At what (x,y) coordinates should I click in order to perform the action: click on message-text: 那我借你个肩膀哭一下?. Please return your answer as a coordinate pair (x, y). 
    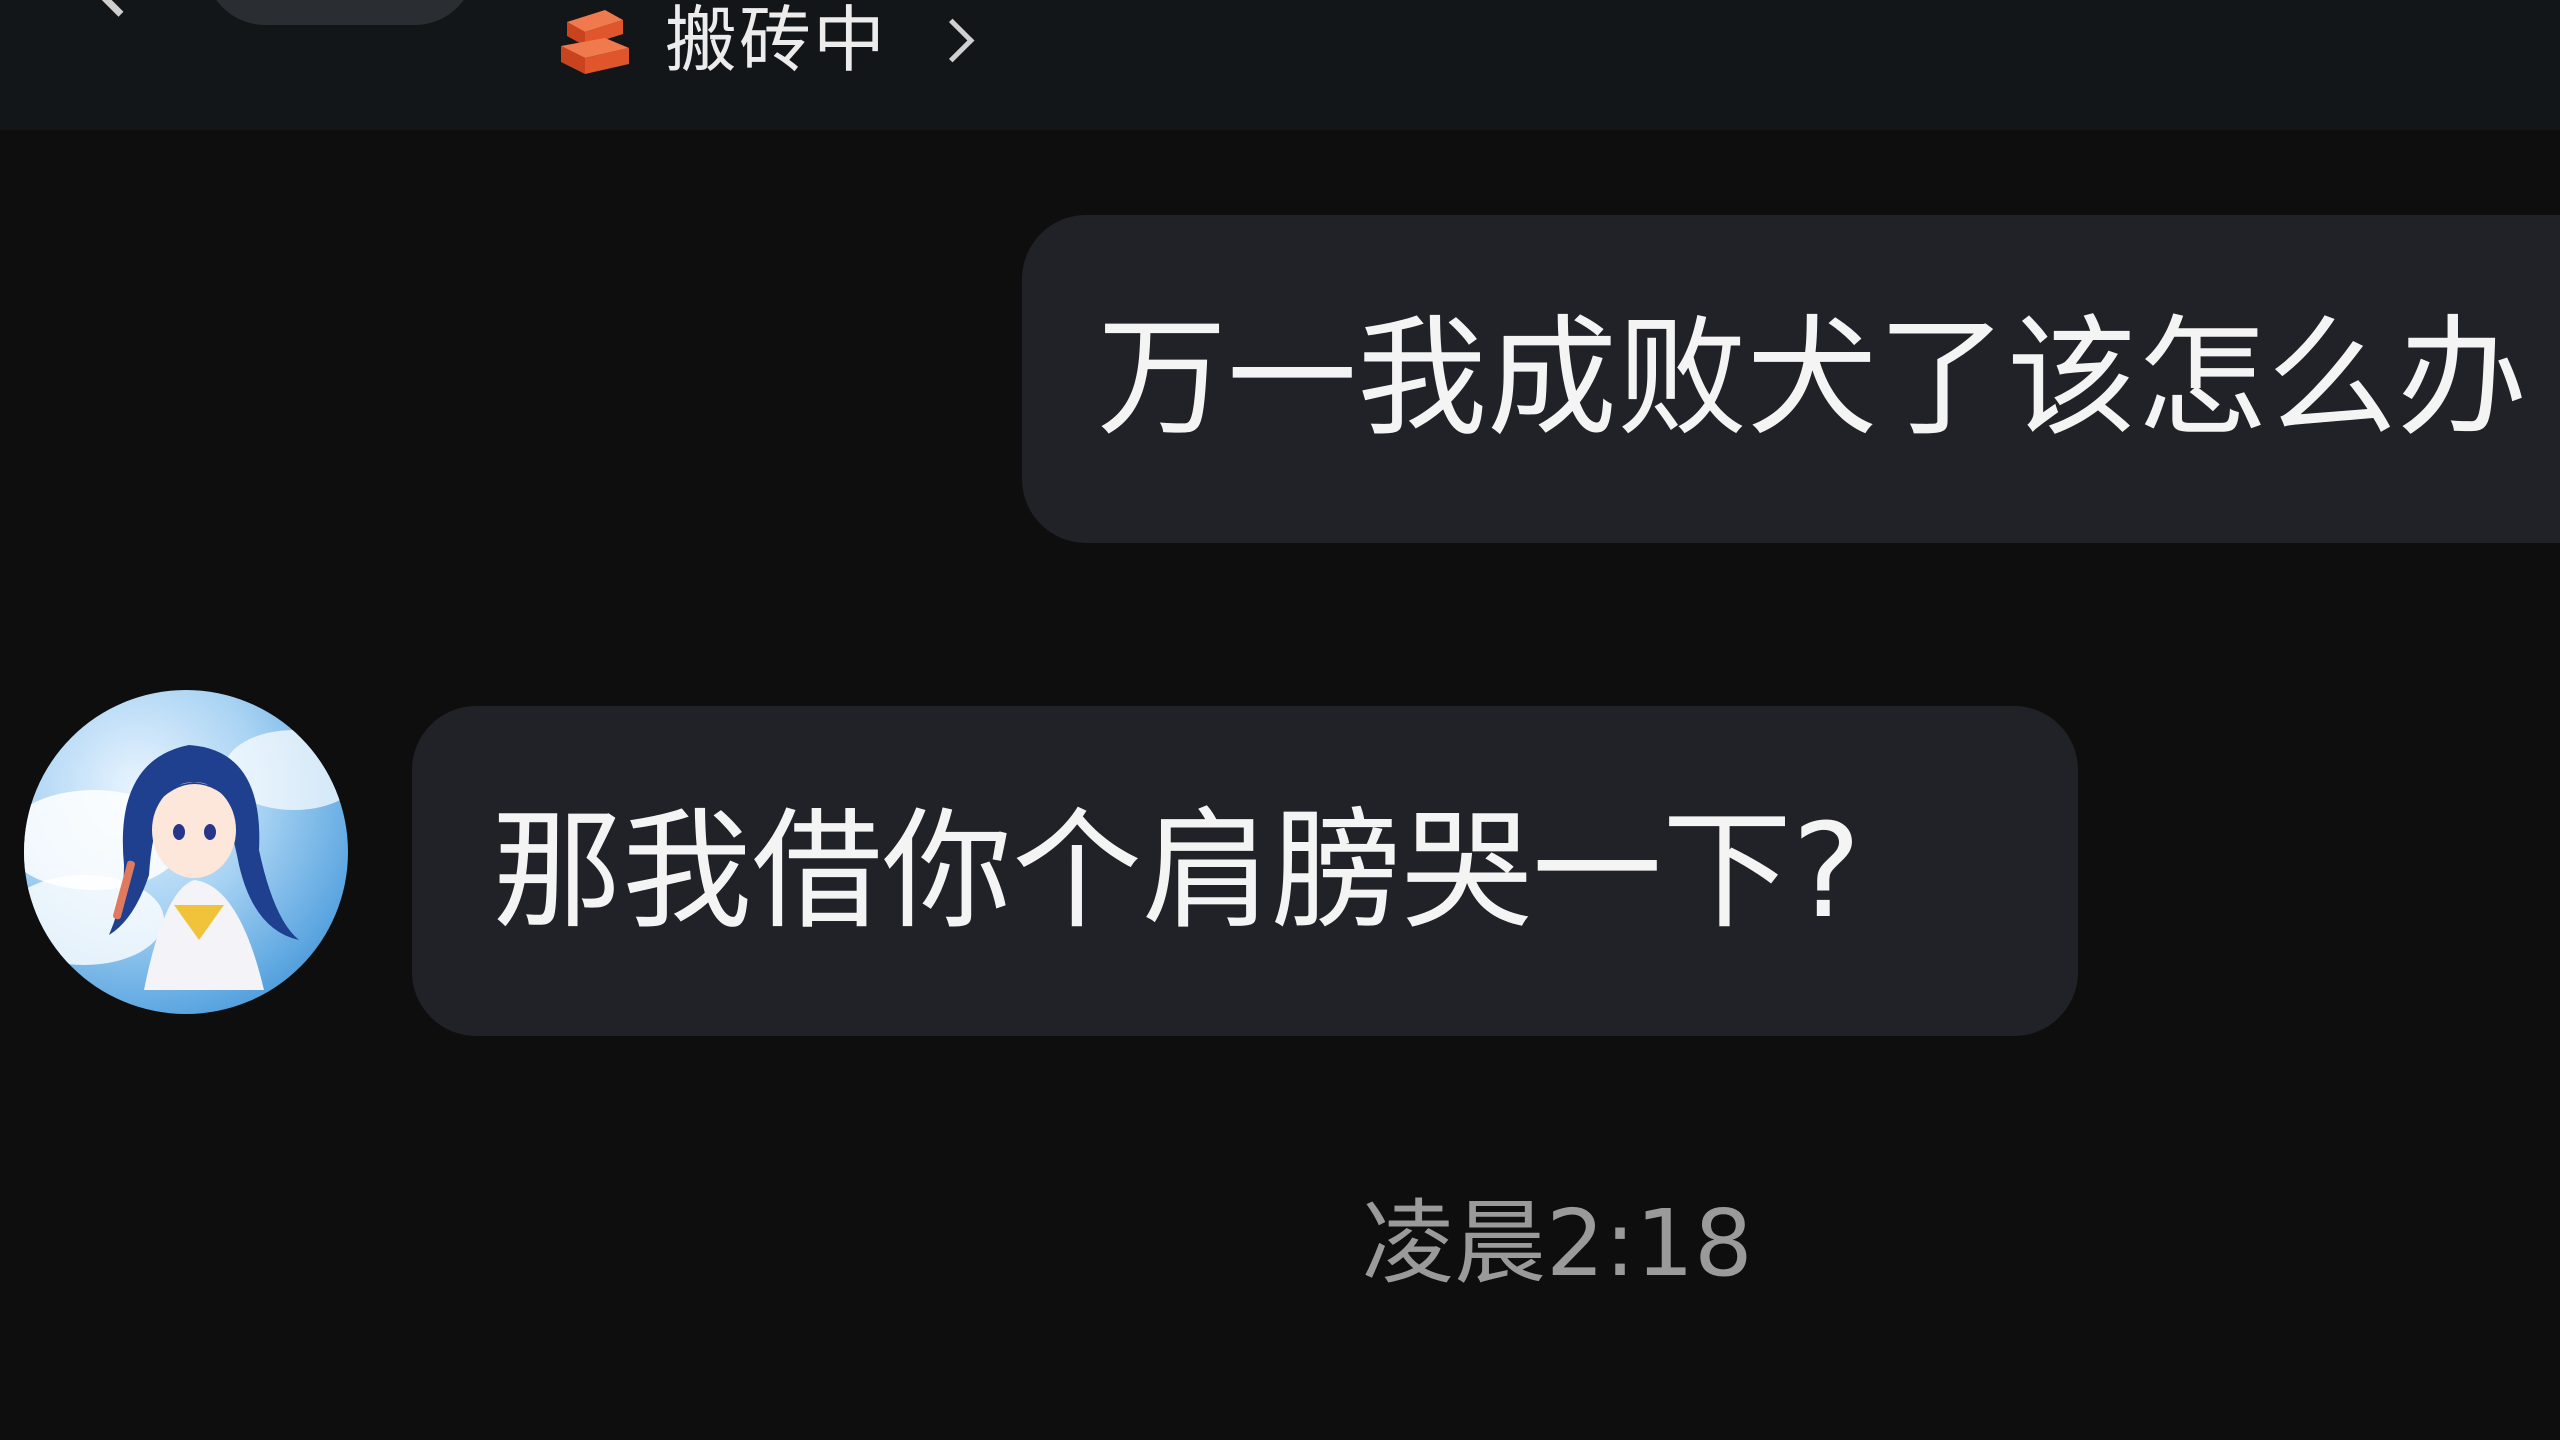
    Looking at the image, I should click on (1177, 871).